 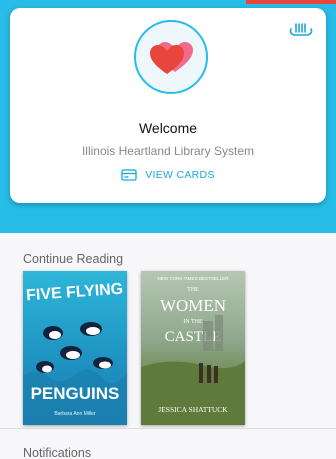 What do you see at coordinates (168, 128) in the screenshot?
I see `welcome-text: Welcome` at bounding box center [168, 128].